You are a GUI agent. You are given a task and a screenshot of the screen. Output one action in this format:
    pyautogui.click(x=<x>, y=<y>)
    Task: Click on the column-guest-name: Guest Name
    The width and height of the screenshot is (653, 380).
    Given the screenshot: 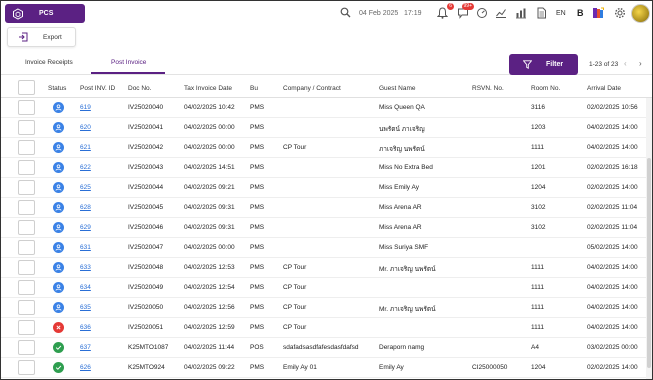 What is the action you would take?
    pyautogui.click(x=397, y=88)
    